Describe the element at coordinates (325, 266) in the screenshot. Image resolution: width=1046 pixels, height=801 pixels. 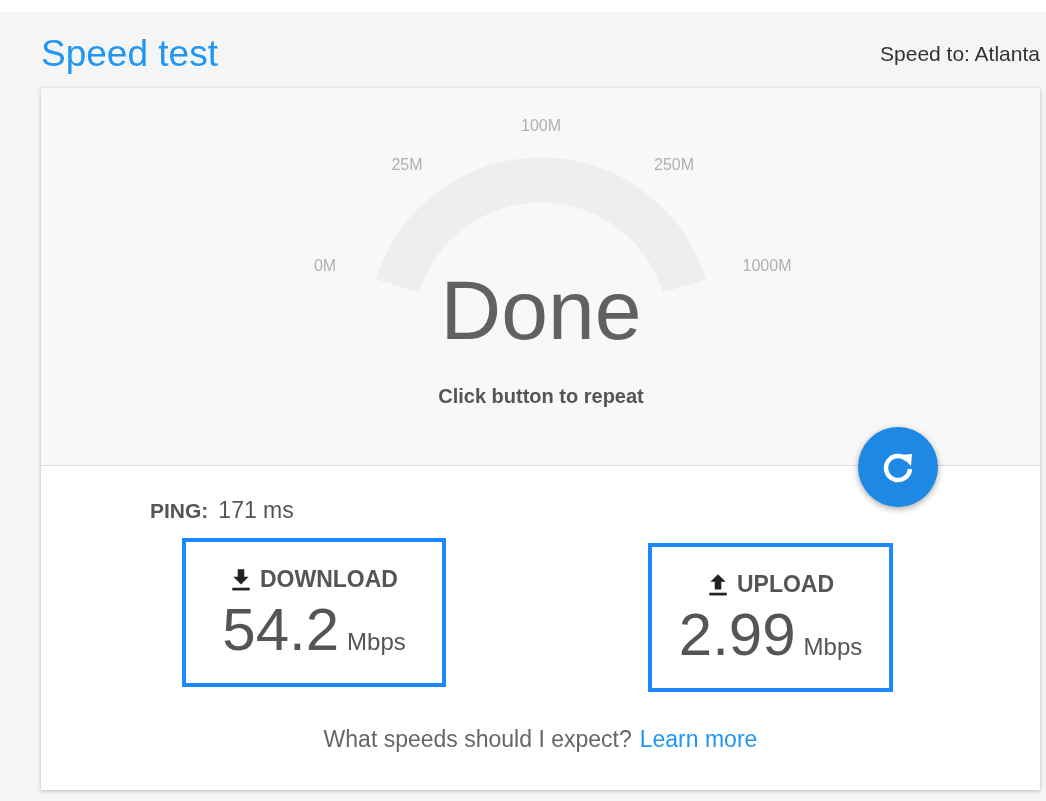
I see `gauge-tick-label: 0M` at that location.